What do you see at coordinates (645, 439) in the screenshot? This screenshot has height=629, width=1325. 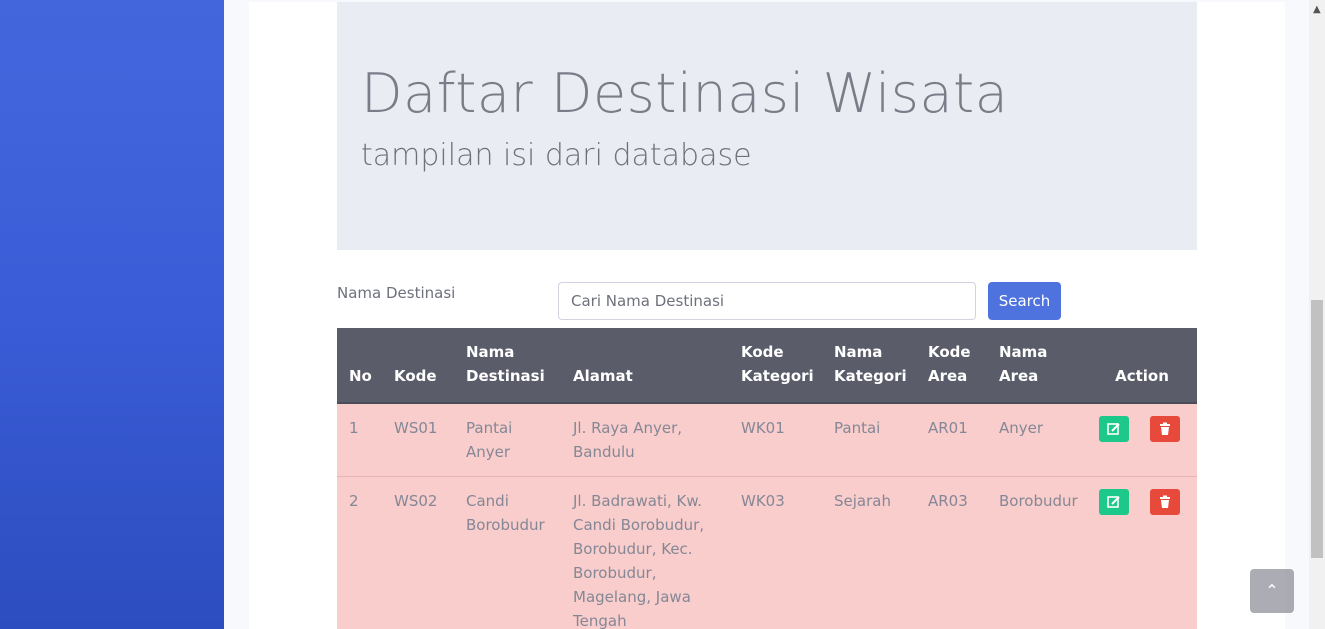 I see `cell-alamat: Jl. Raya Anyer, Bandulu` at bounding box center [645, 439].